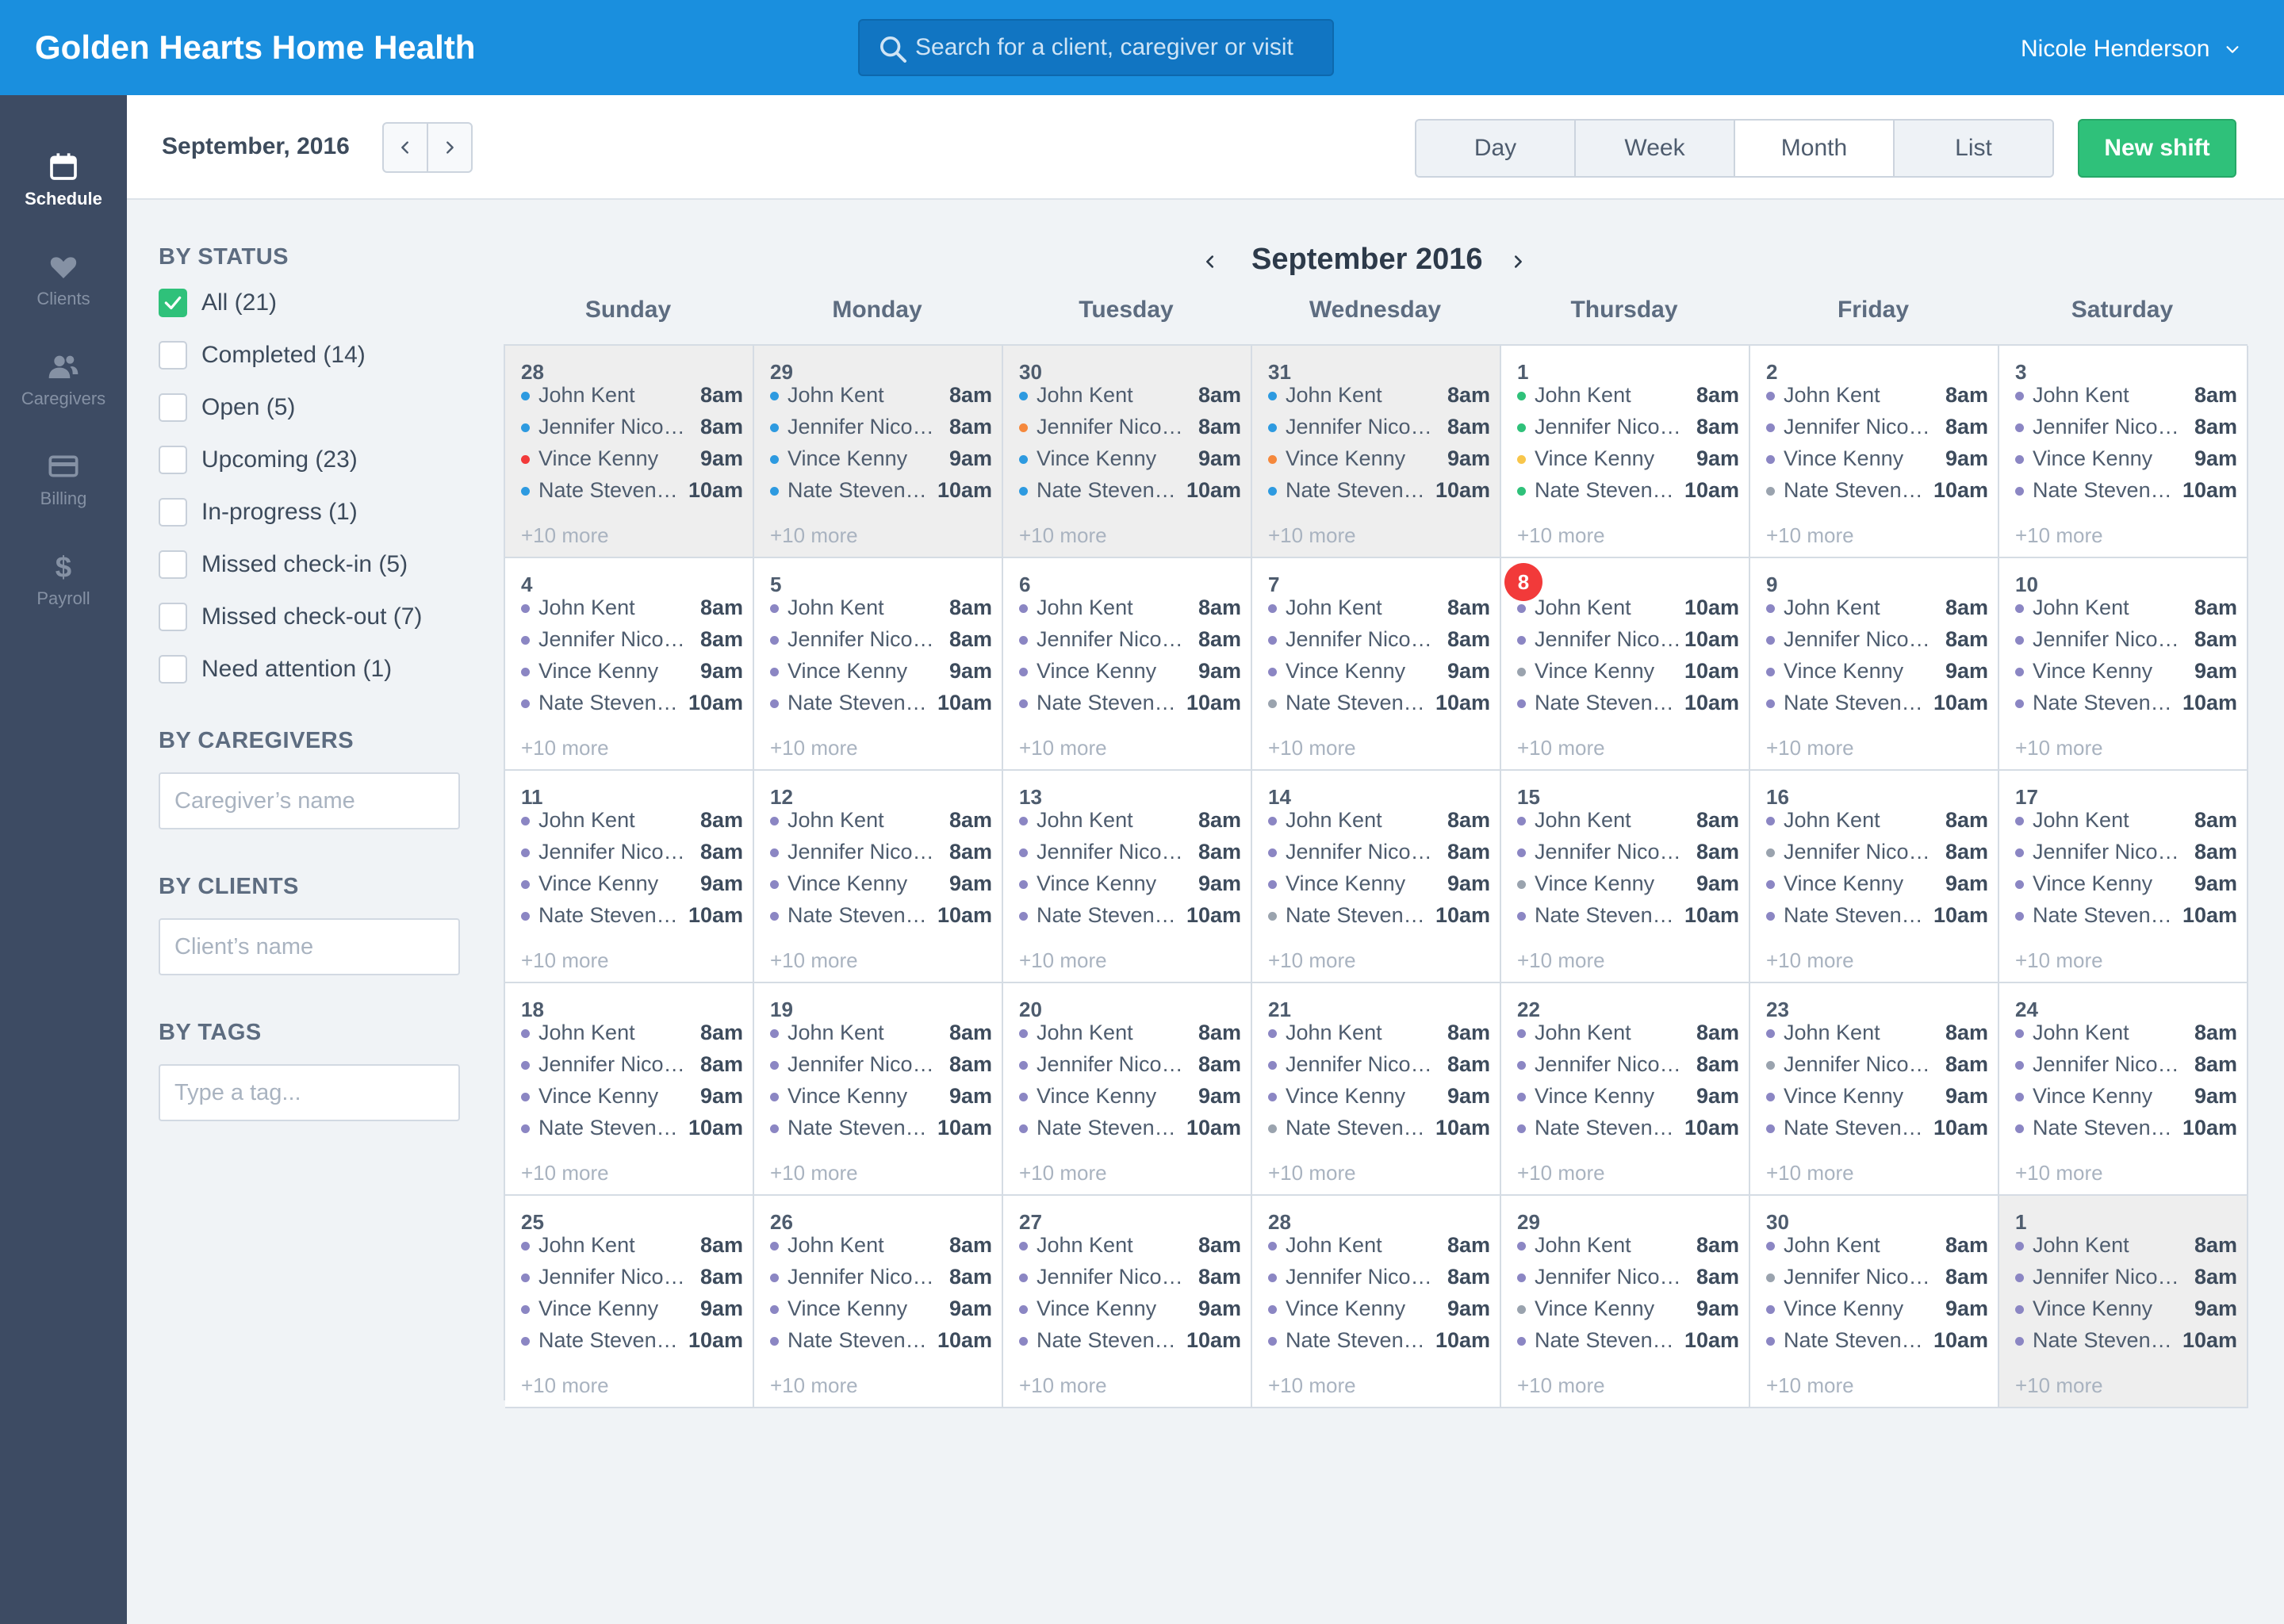 Image resolution: width=2284 pixels, height=1624 pixels. Describe the element at coordinates (1518, 261) in the screenshot. I see `calendar-next-button` at that location.